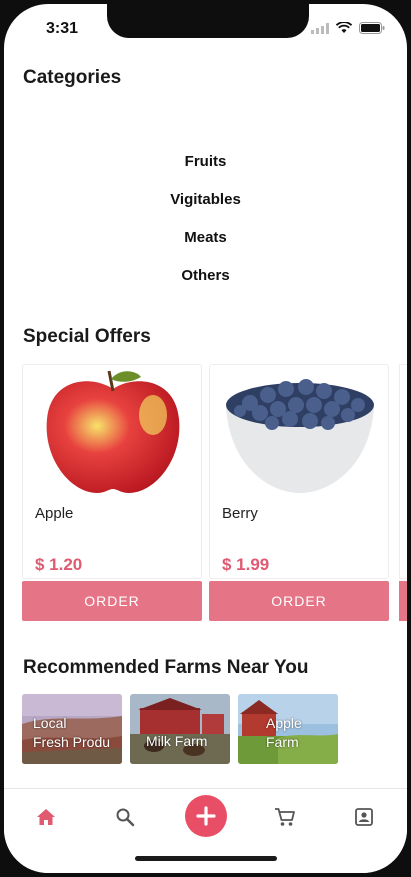  I want to click on farm-label: Milk Farm, so click(176, 741).